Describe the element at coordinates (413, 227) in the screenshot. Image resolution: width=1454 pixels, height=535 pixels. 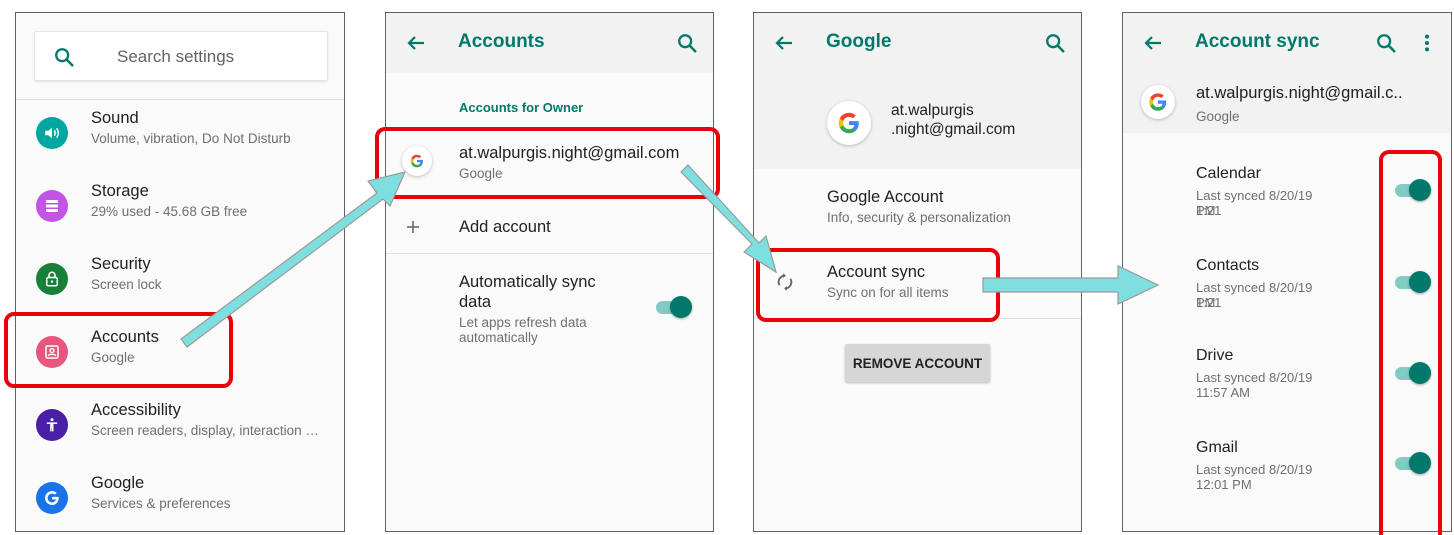
I see `plus-icon` at that location.